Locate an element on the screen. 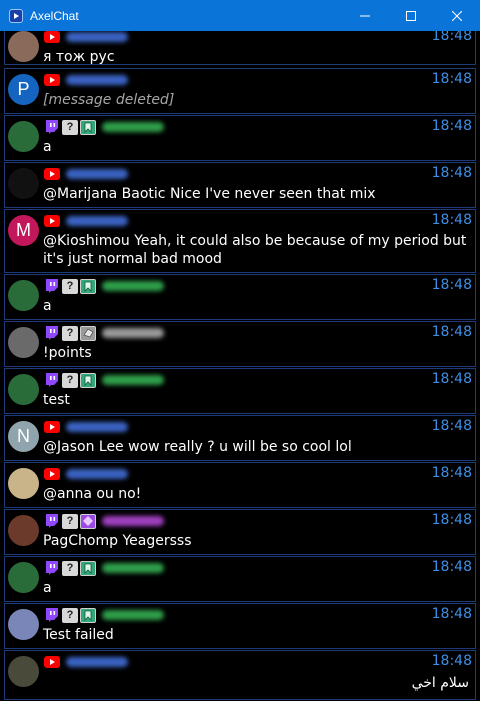  chat-message: 18:48 سلام اخي is located at coordinates (240, 675).